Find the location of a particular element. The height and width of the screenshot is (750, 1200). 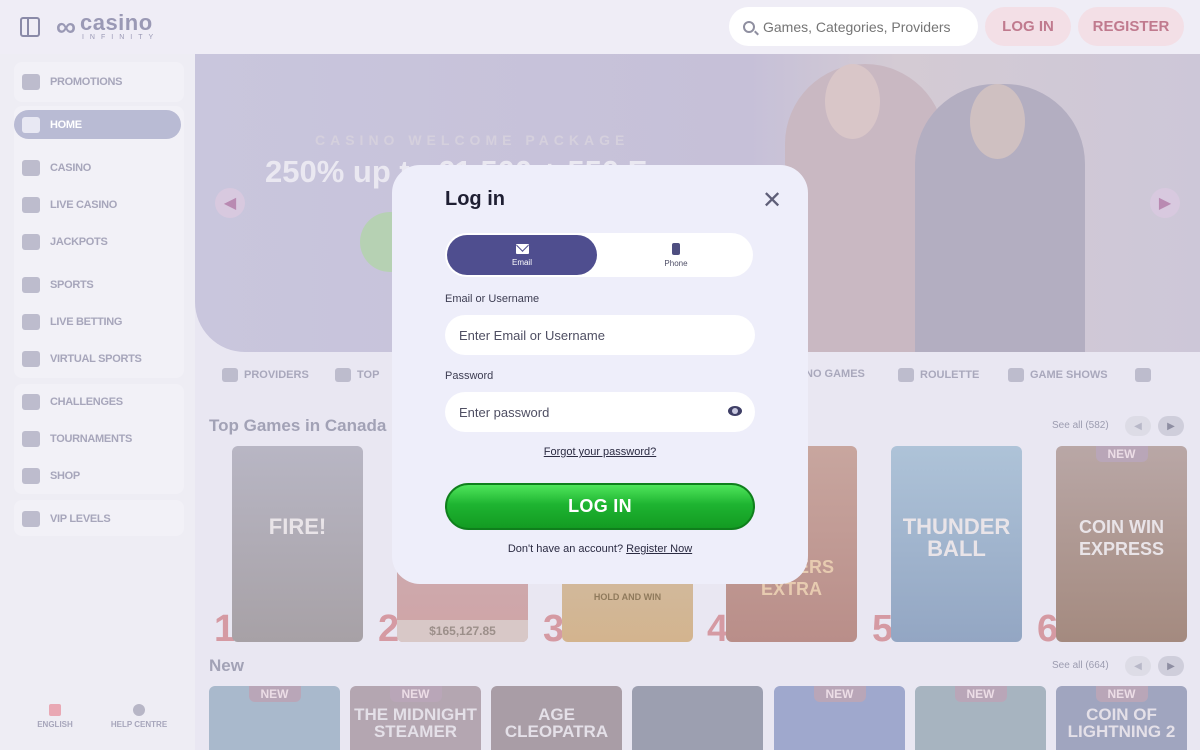

sidebar-item-challenges: CHALLENGES is located at coordinates (97, 401).